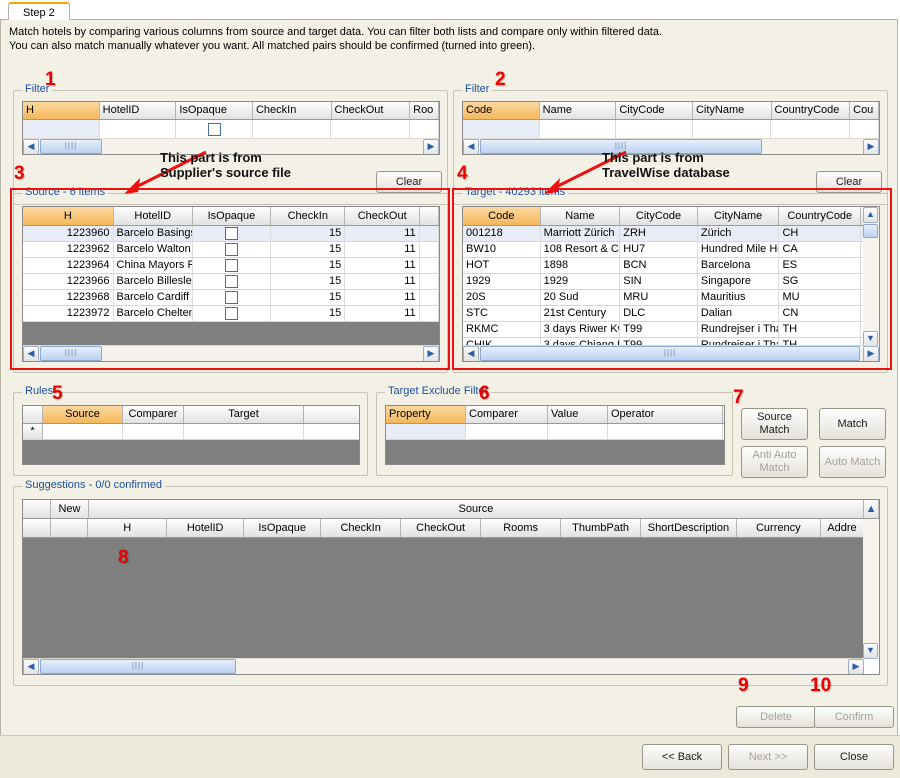  What do you see at coordinates (292, 129) in the screenshot?
I see `filter-cell-checkin` at bounding box center [292, 129].